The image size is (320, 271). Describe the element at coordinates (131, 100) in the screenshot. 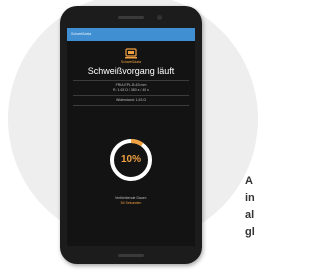

I see `resistance-info: Widerstand: 1.63 Ω` at that location.